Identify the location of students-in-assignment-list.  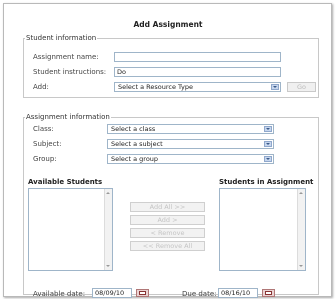
(262, 229).